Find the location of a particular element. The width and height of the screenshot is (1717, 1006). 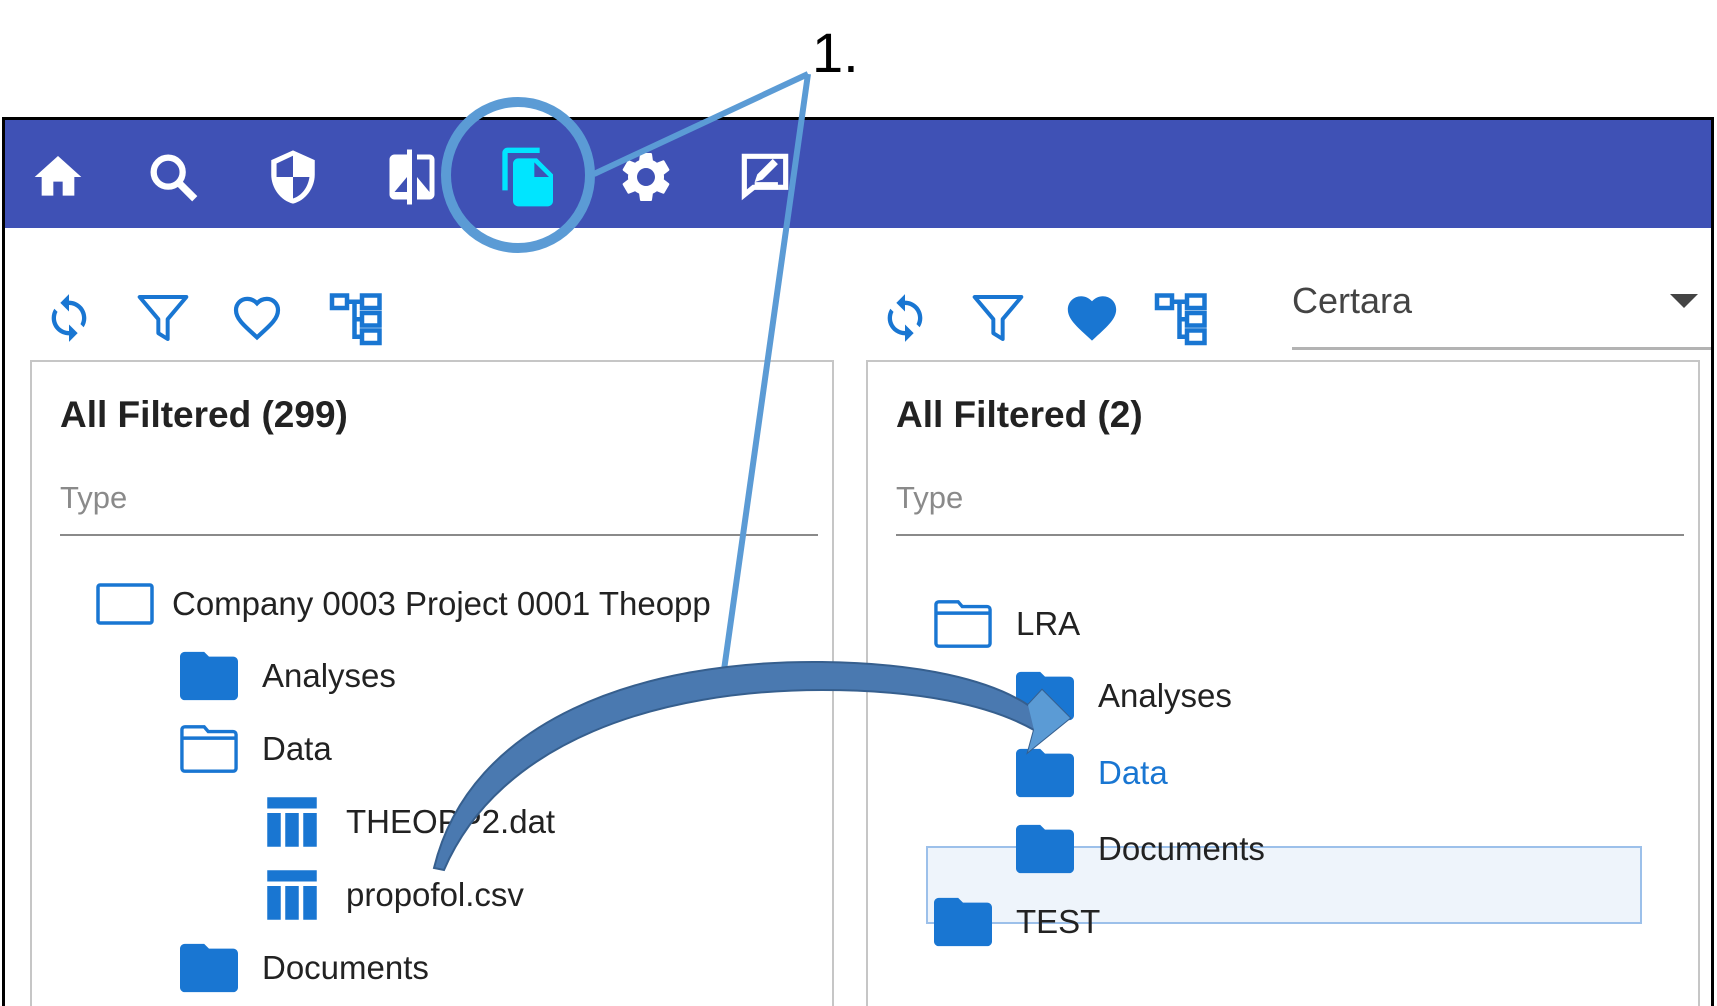

search-icon is located at coordinates (173, 177).